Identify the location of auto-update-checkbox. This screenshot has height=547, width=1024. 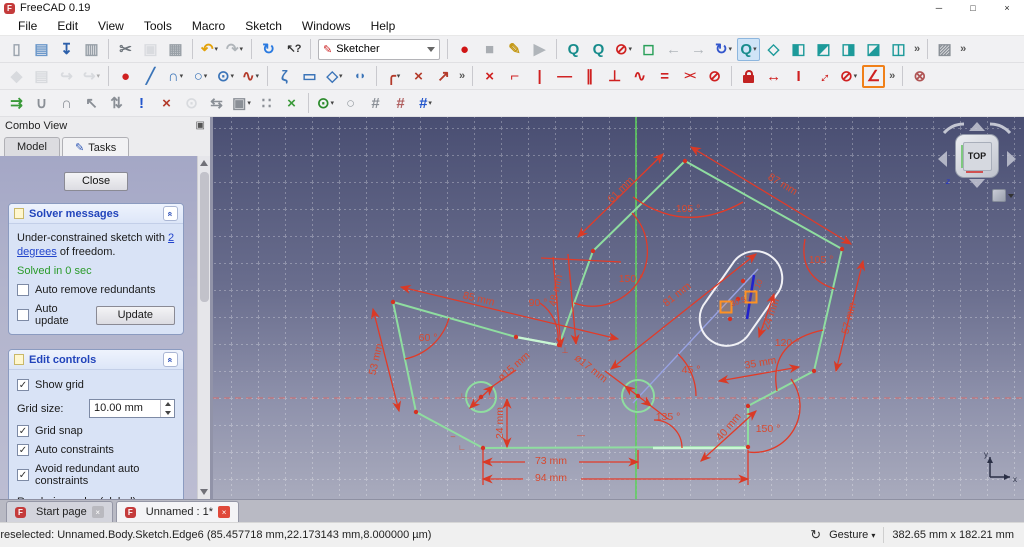
(23, 315).